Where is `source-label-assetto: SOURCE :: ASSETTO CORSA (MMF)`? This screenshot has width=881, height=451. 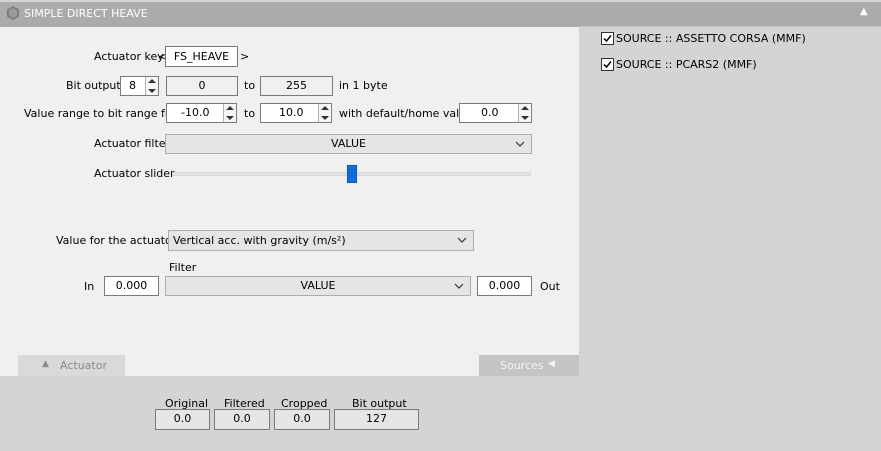
source-label-assetto: SOURCE :: ASSETTO CORSA (MMF) is located at coordinates (711, 38).